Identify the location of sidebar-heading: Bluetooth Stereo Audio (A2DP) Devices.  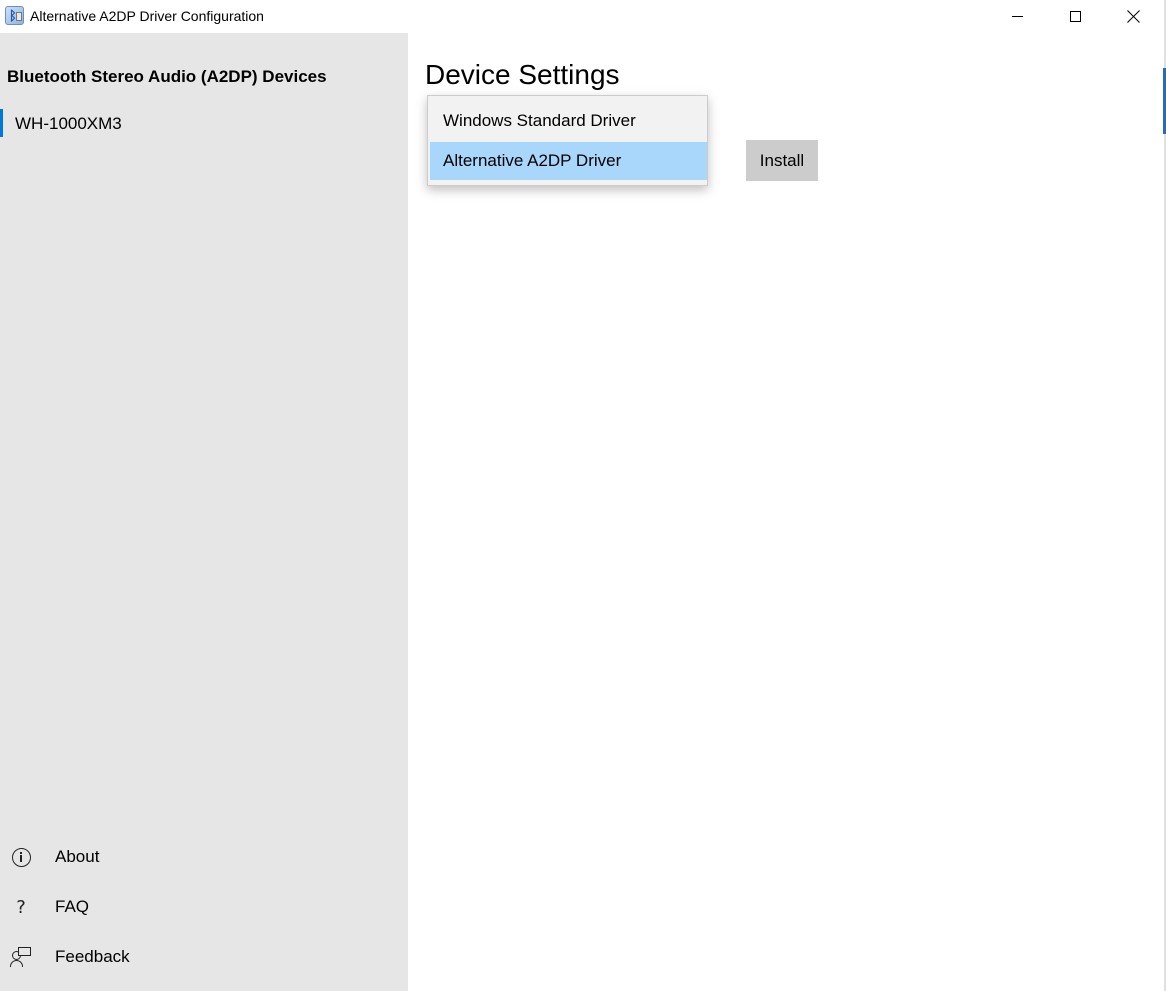
(167, 76).